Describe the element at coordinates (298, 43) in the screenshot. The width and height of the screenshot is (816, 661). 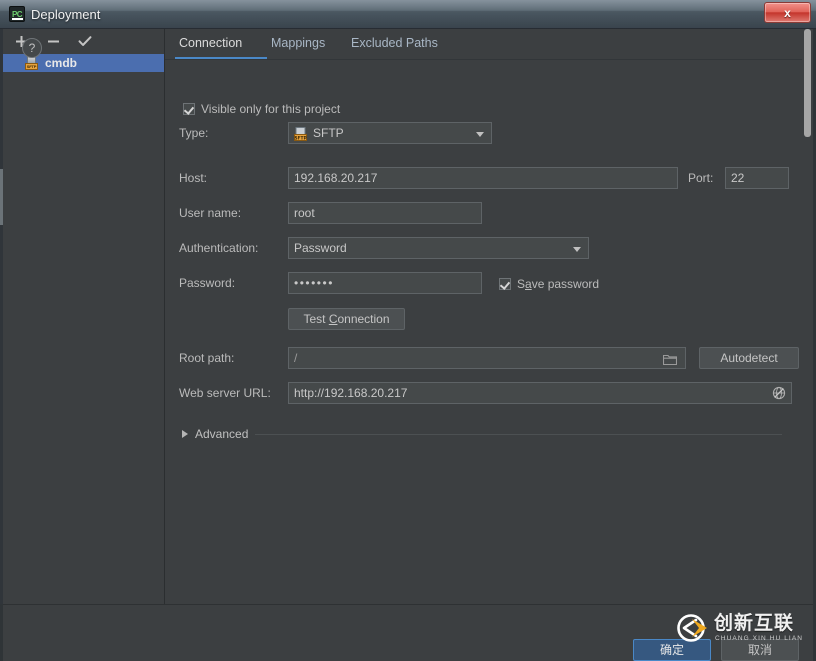
I see `tab-mappings: Mappings` at that location.